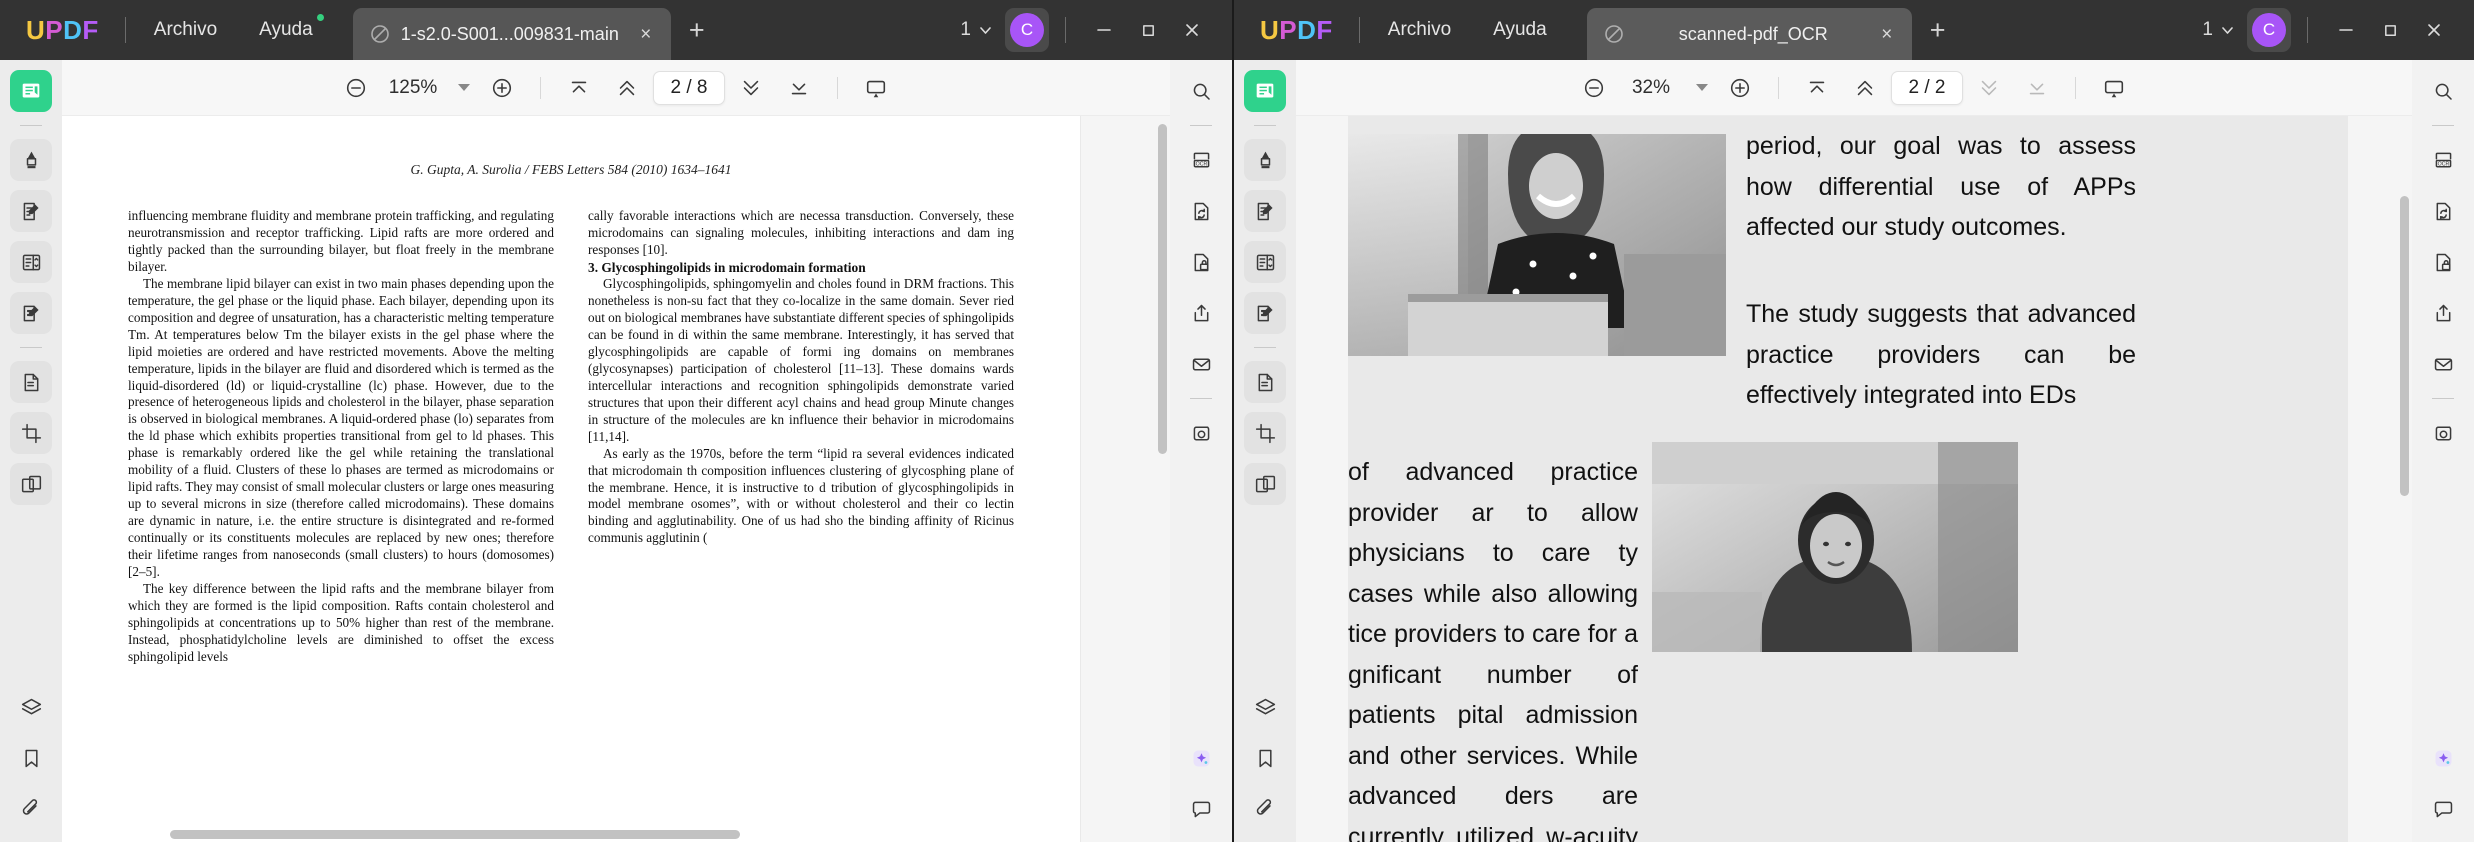 This screenshot has height=842, width=2474. I want to click on titlebar-right: UPDF Archivo Ayuda scanned-pdf_OCR × + 1, so click(1854, 30).